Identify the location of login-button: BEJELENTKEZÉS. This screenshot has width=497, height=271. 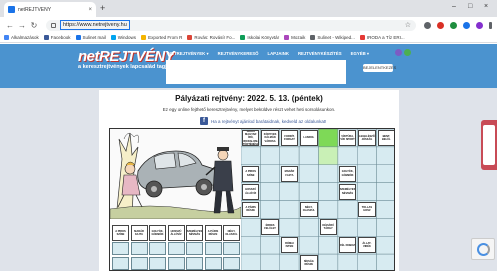
(379, 68).